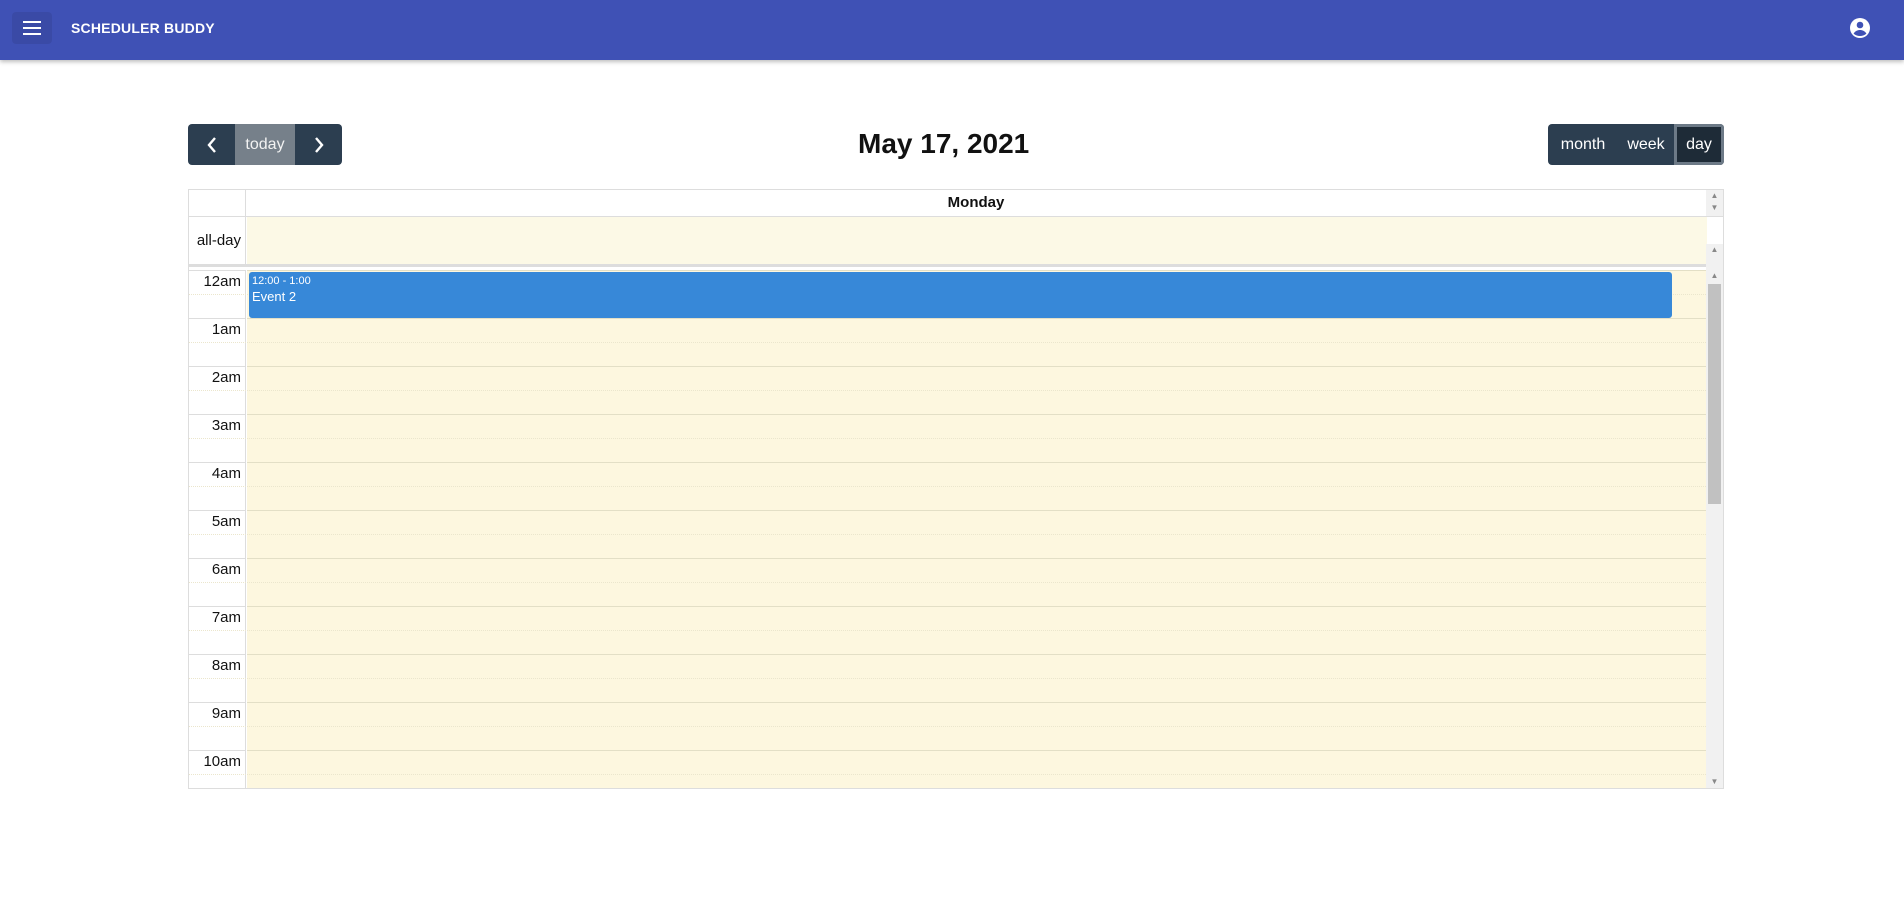 This screenshot has width=1904, height=902. I want to click on hour-row: 4am, so click(947, 486).